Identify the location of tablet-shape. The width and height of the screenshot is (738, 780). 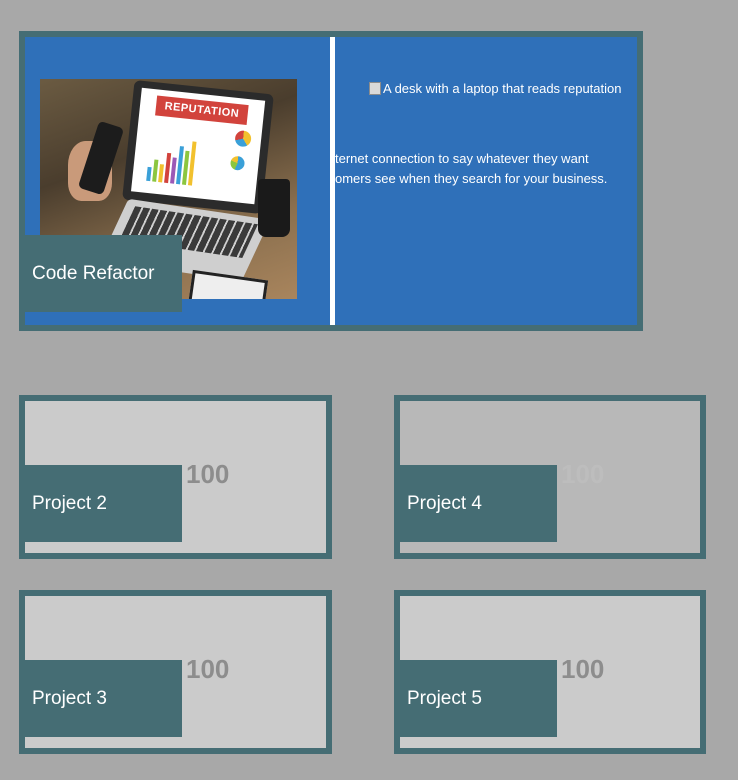
(228, 284).